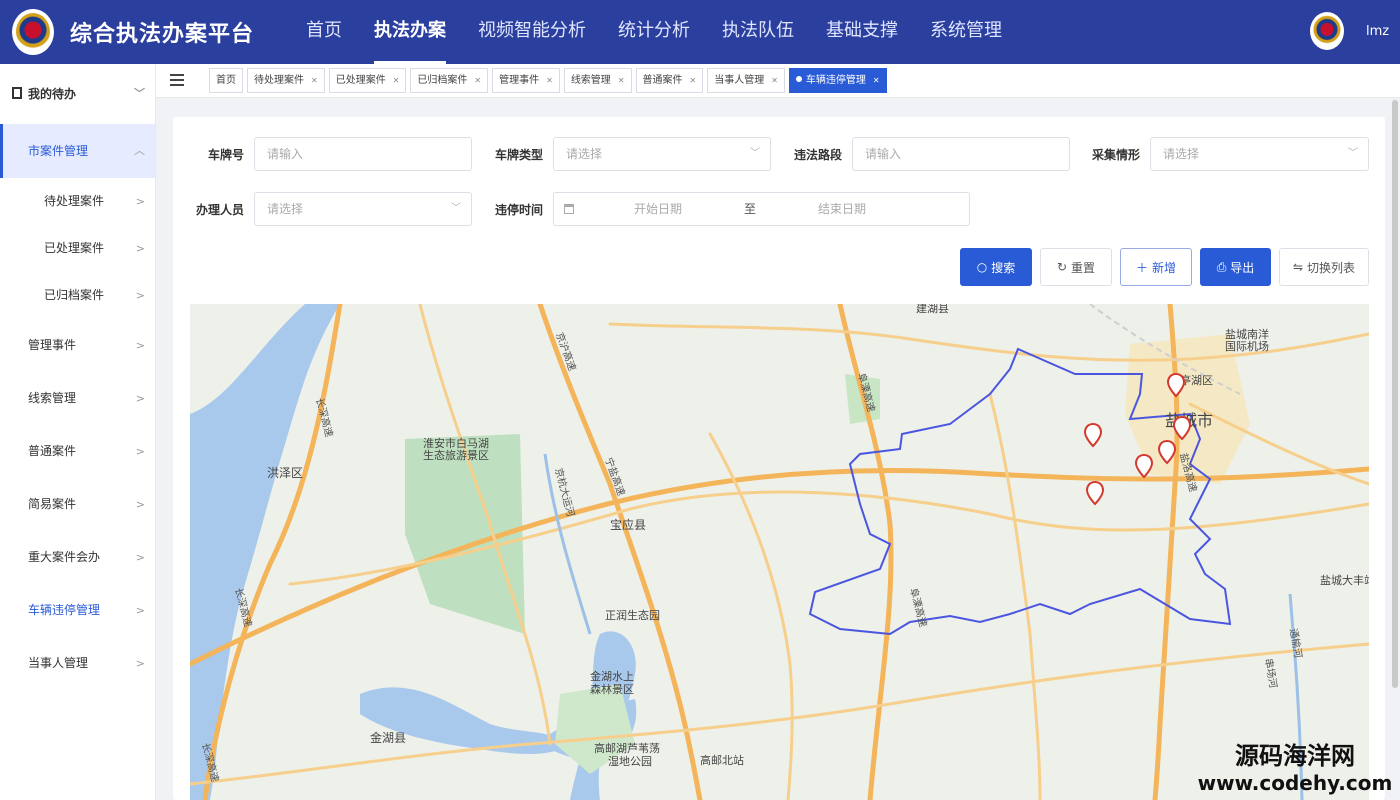 The image size is (1400, 800). I want to click on tab-parties: 当事人管理 ✕, so click(746, 80).